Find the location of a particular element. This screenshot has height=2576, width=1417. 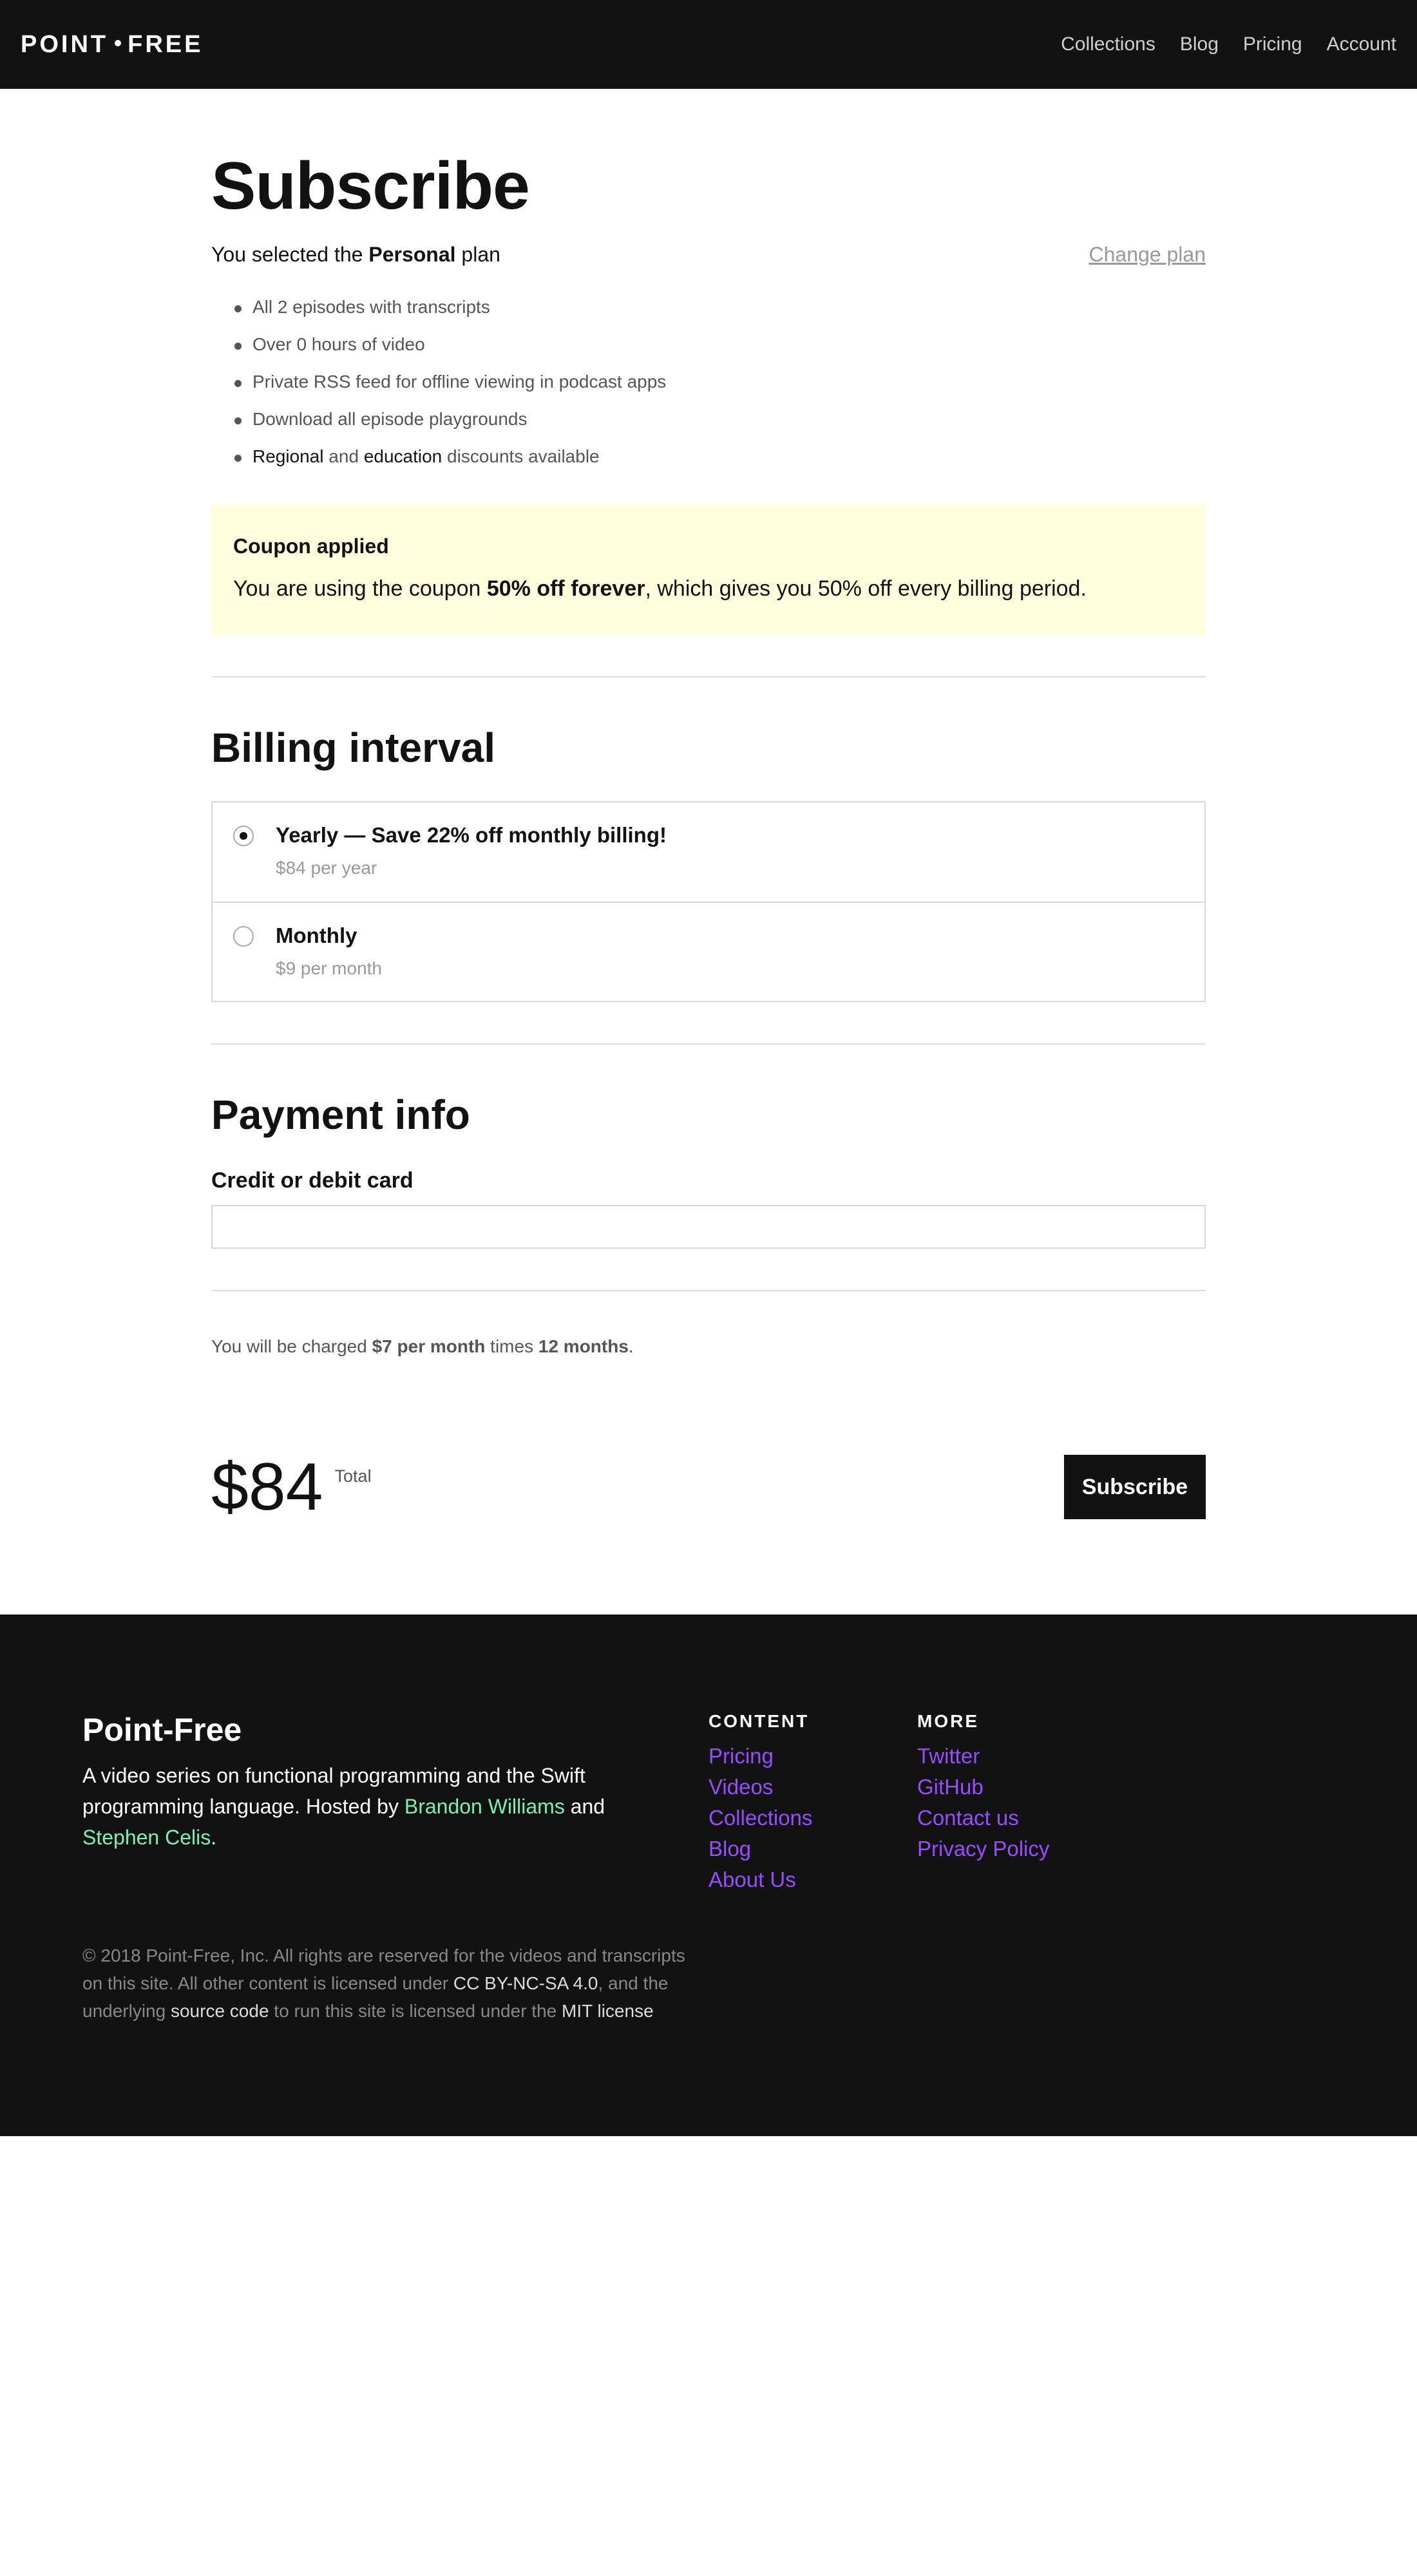

charge-count: 12 months is located at coordinates (583, 1346).